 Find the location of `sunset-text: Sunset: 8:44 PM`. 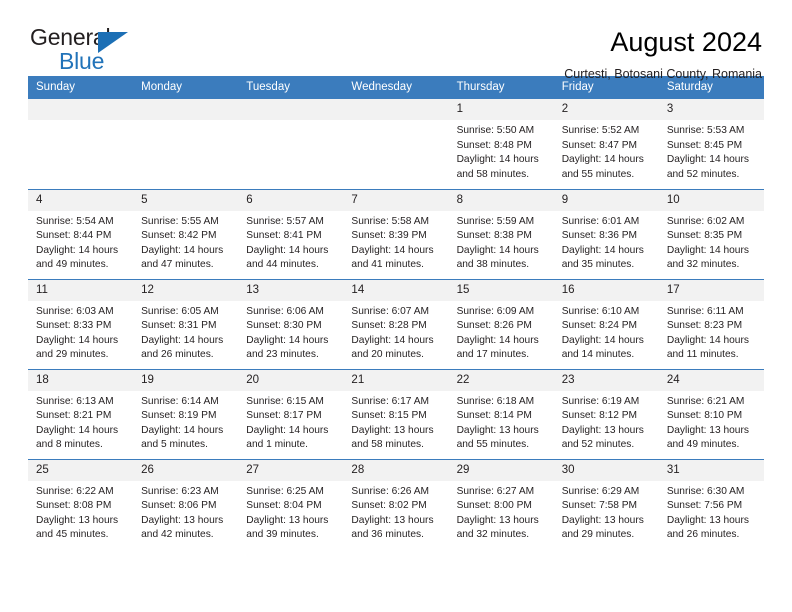

sunset-text: Sunset: 8:44 PM is located at coordinates (74, 236).